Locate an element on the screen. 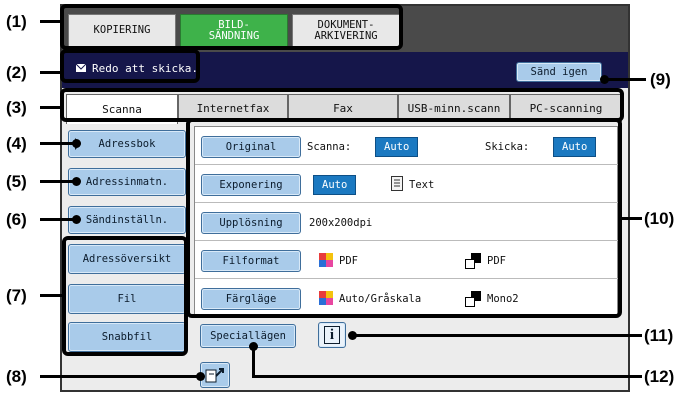 This screenshot has height=396, width=691. leader-line-12b is located at coordinates (447, 376).